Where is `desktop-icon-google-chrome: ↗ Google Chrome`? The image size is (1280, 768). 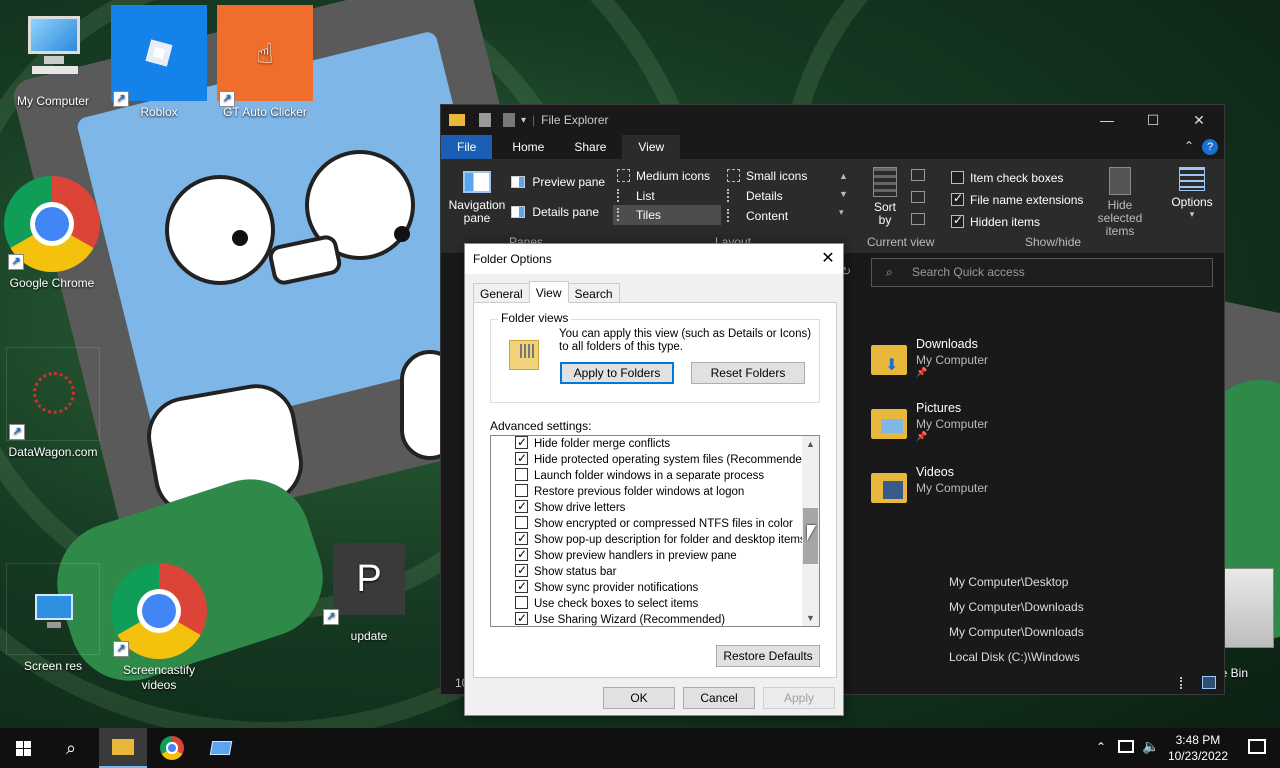 desktop-icon-google-chrome: ↗ Google Chrome is located at coordinates (52, 233).